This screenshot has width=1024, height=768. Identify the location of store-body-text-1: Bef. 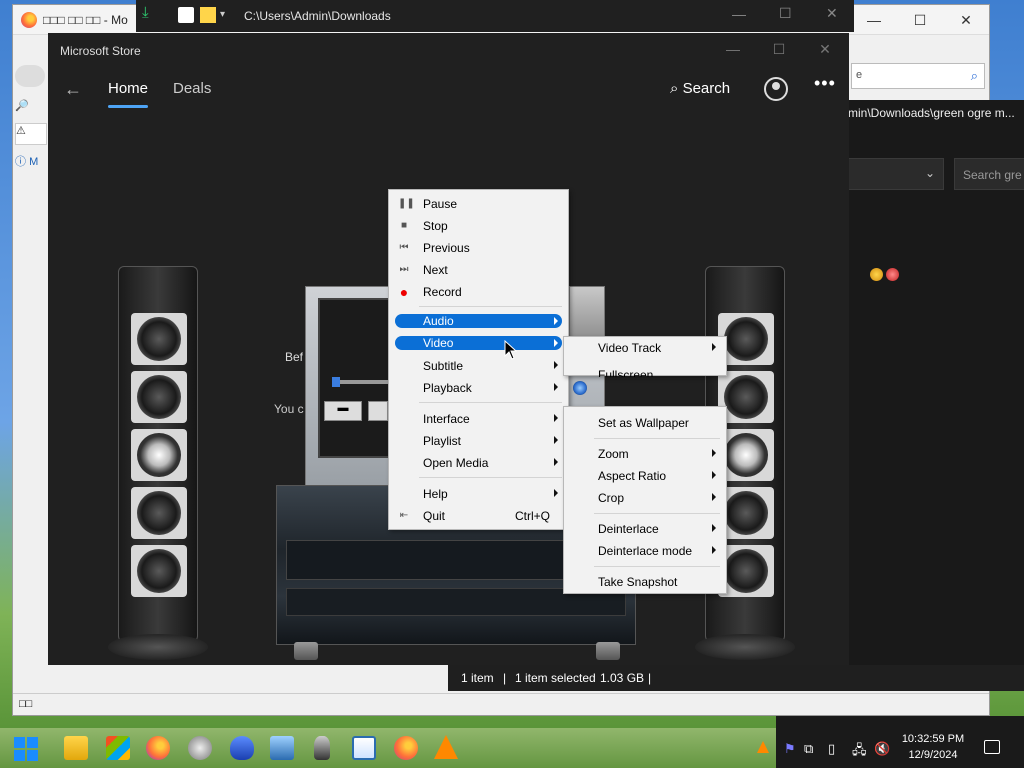
(294, 357).